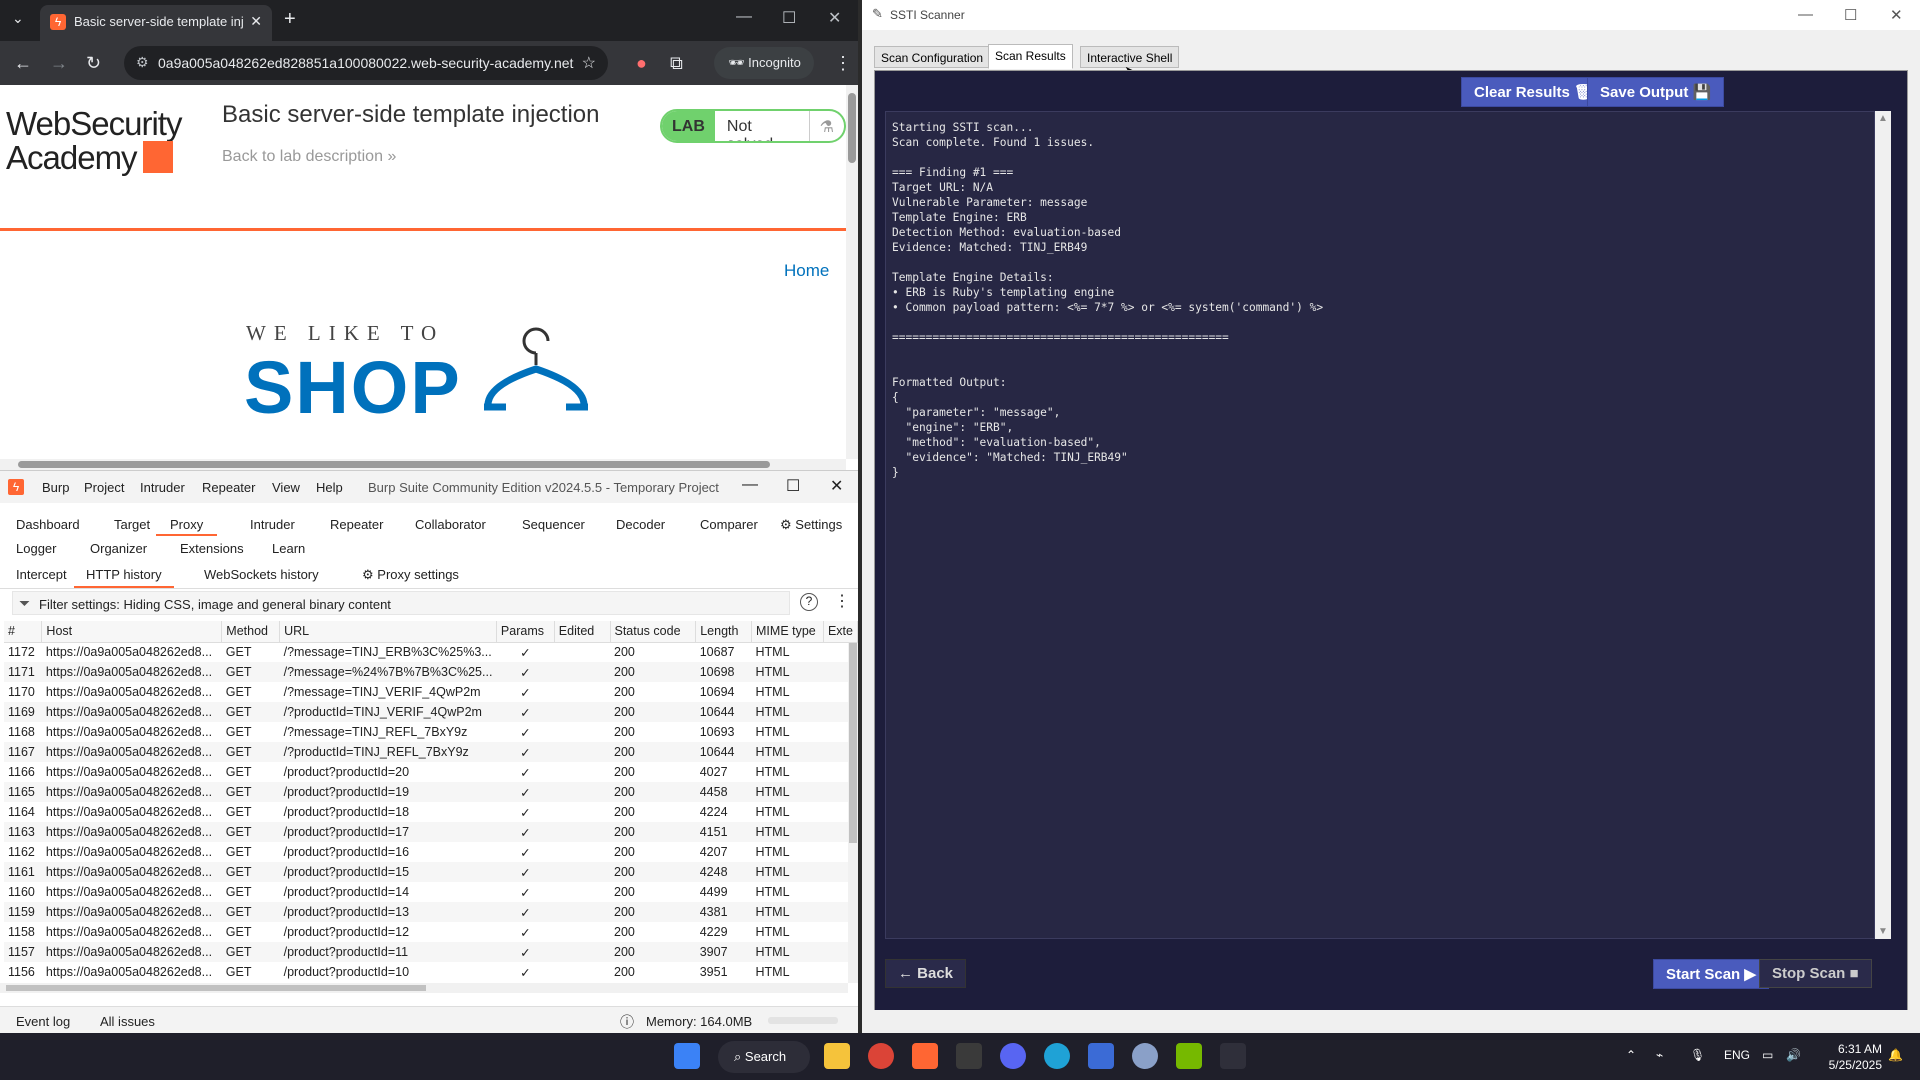 The image size is (1920, 1080). What do you see at coordinates (842, 601) in the screenshot?
I see `more-options-icon: ⋮` at bounding box center [842, 601].